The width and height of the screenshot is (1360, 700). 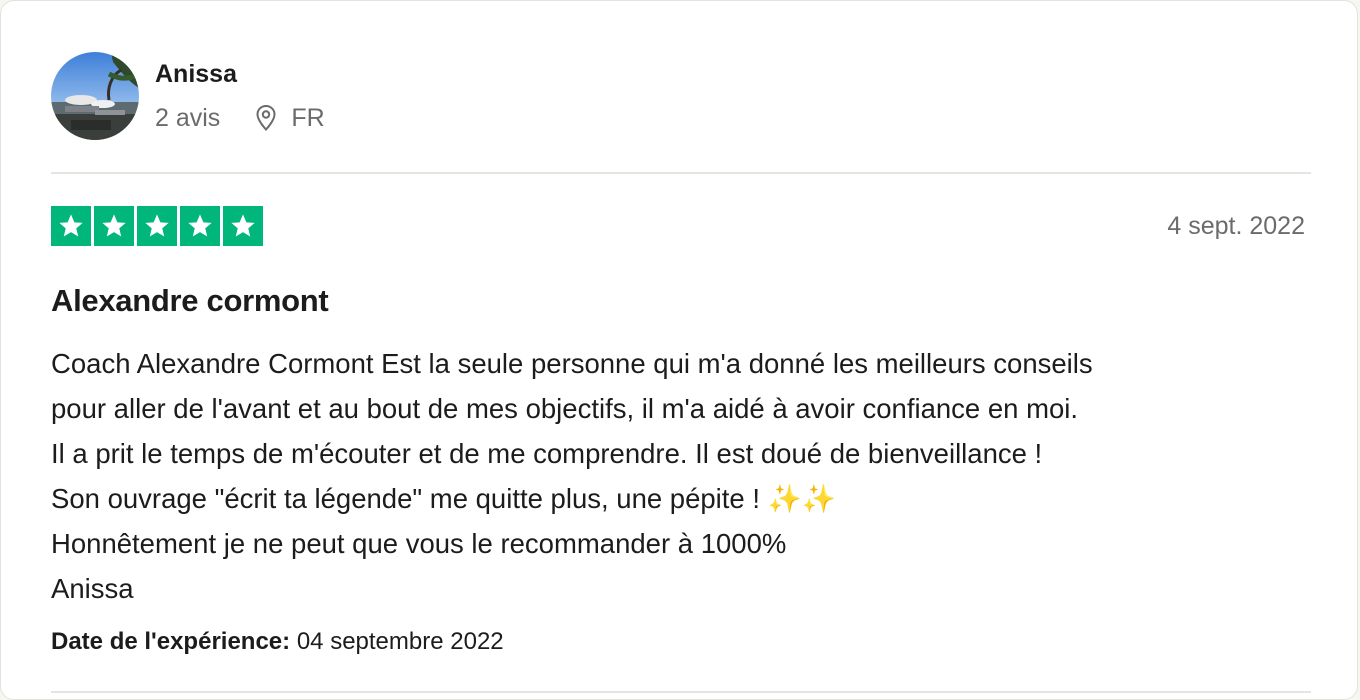 I want to click on avatar-photo, so click(x=95, y=96).